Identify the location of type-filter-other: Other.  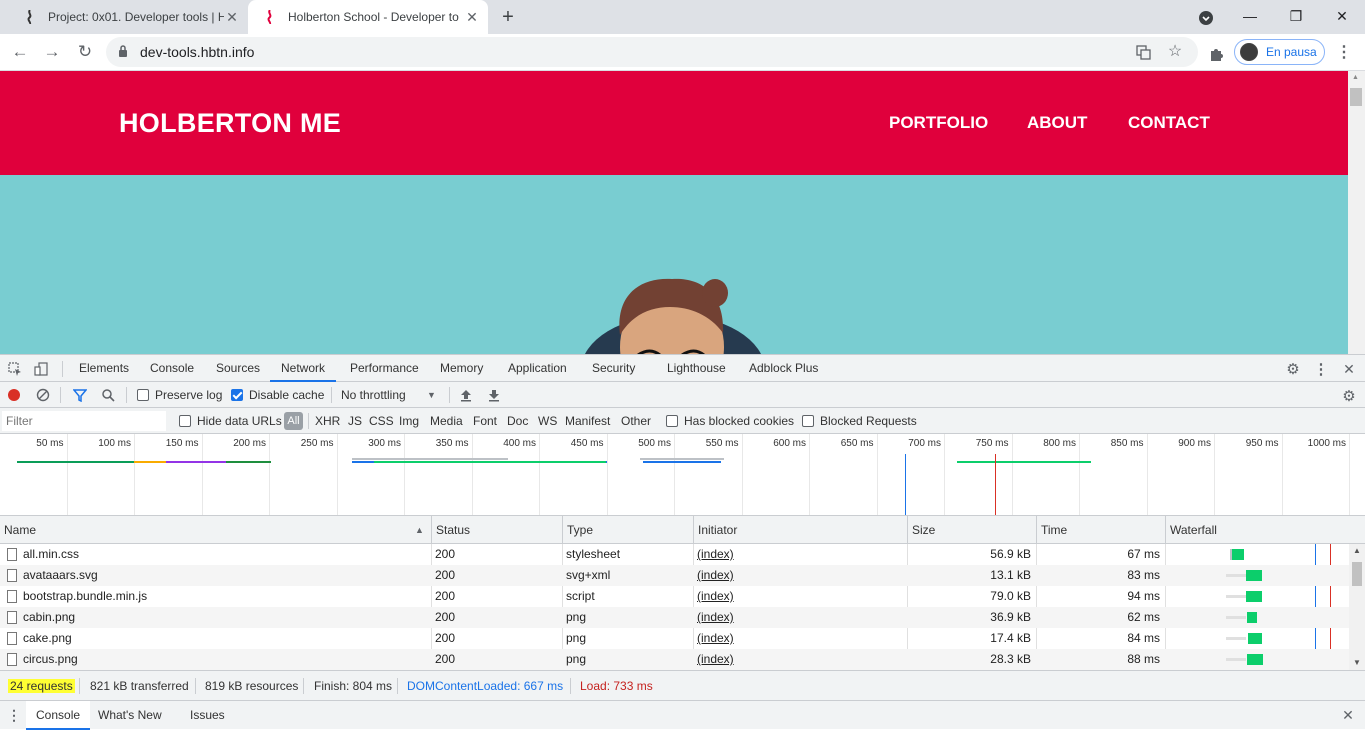
(636, 421).